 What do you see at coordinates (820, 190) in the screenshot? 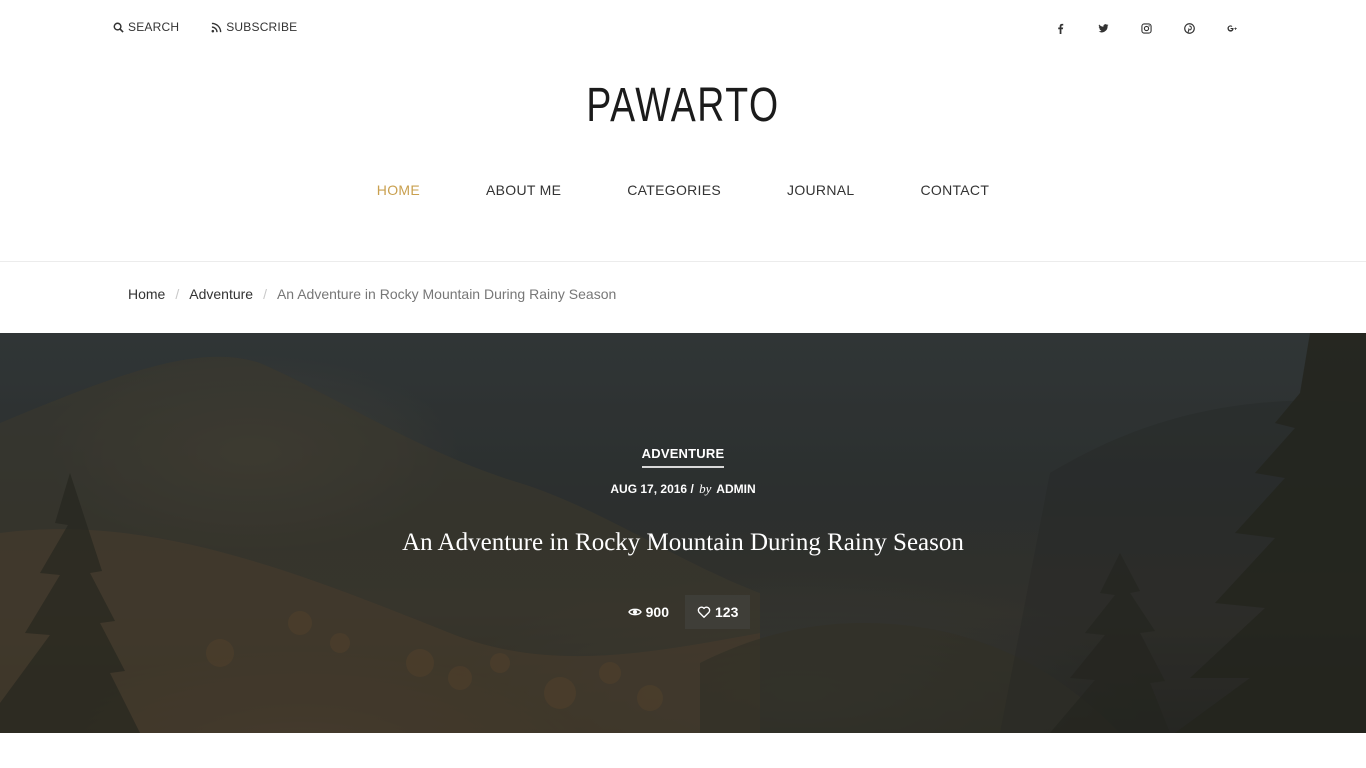
I see `nav-item-journal: JOURNAL` at bounding box center [820, 190].